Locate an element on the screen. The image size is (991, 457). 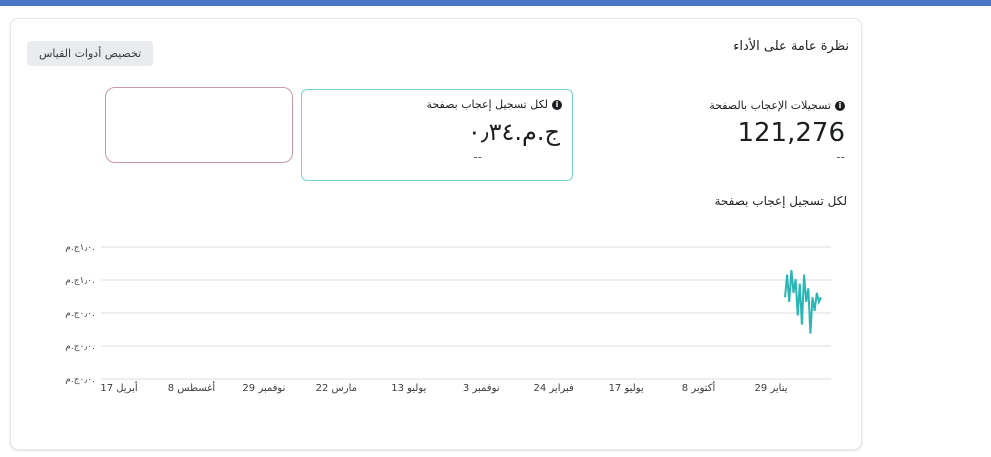
top-bar is located at coordinates (495, 3).